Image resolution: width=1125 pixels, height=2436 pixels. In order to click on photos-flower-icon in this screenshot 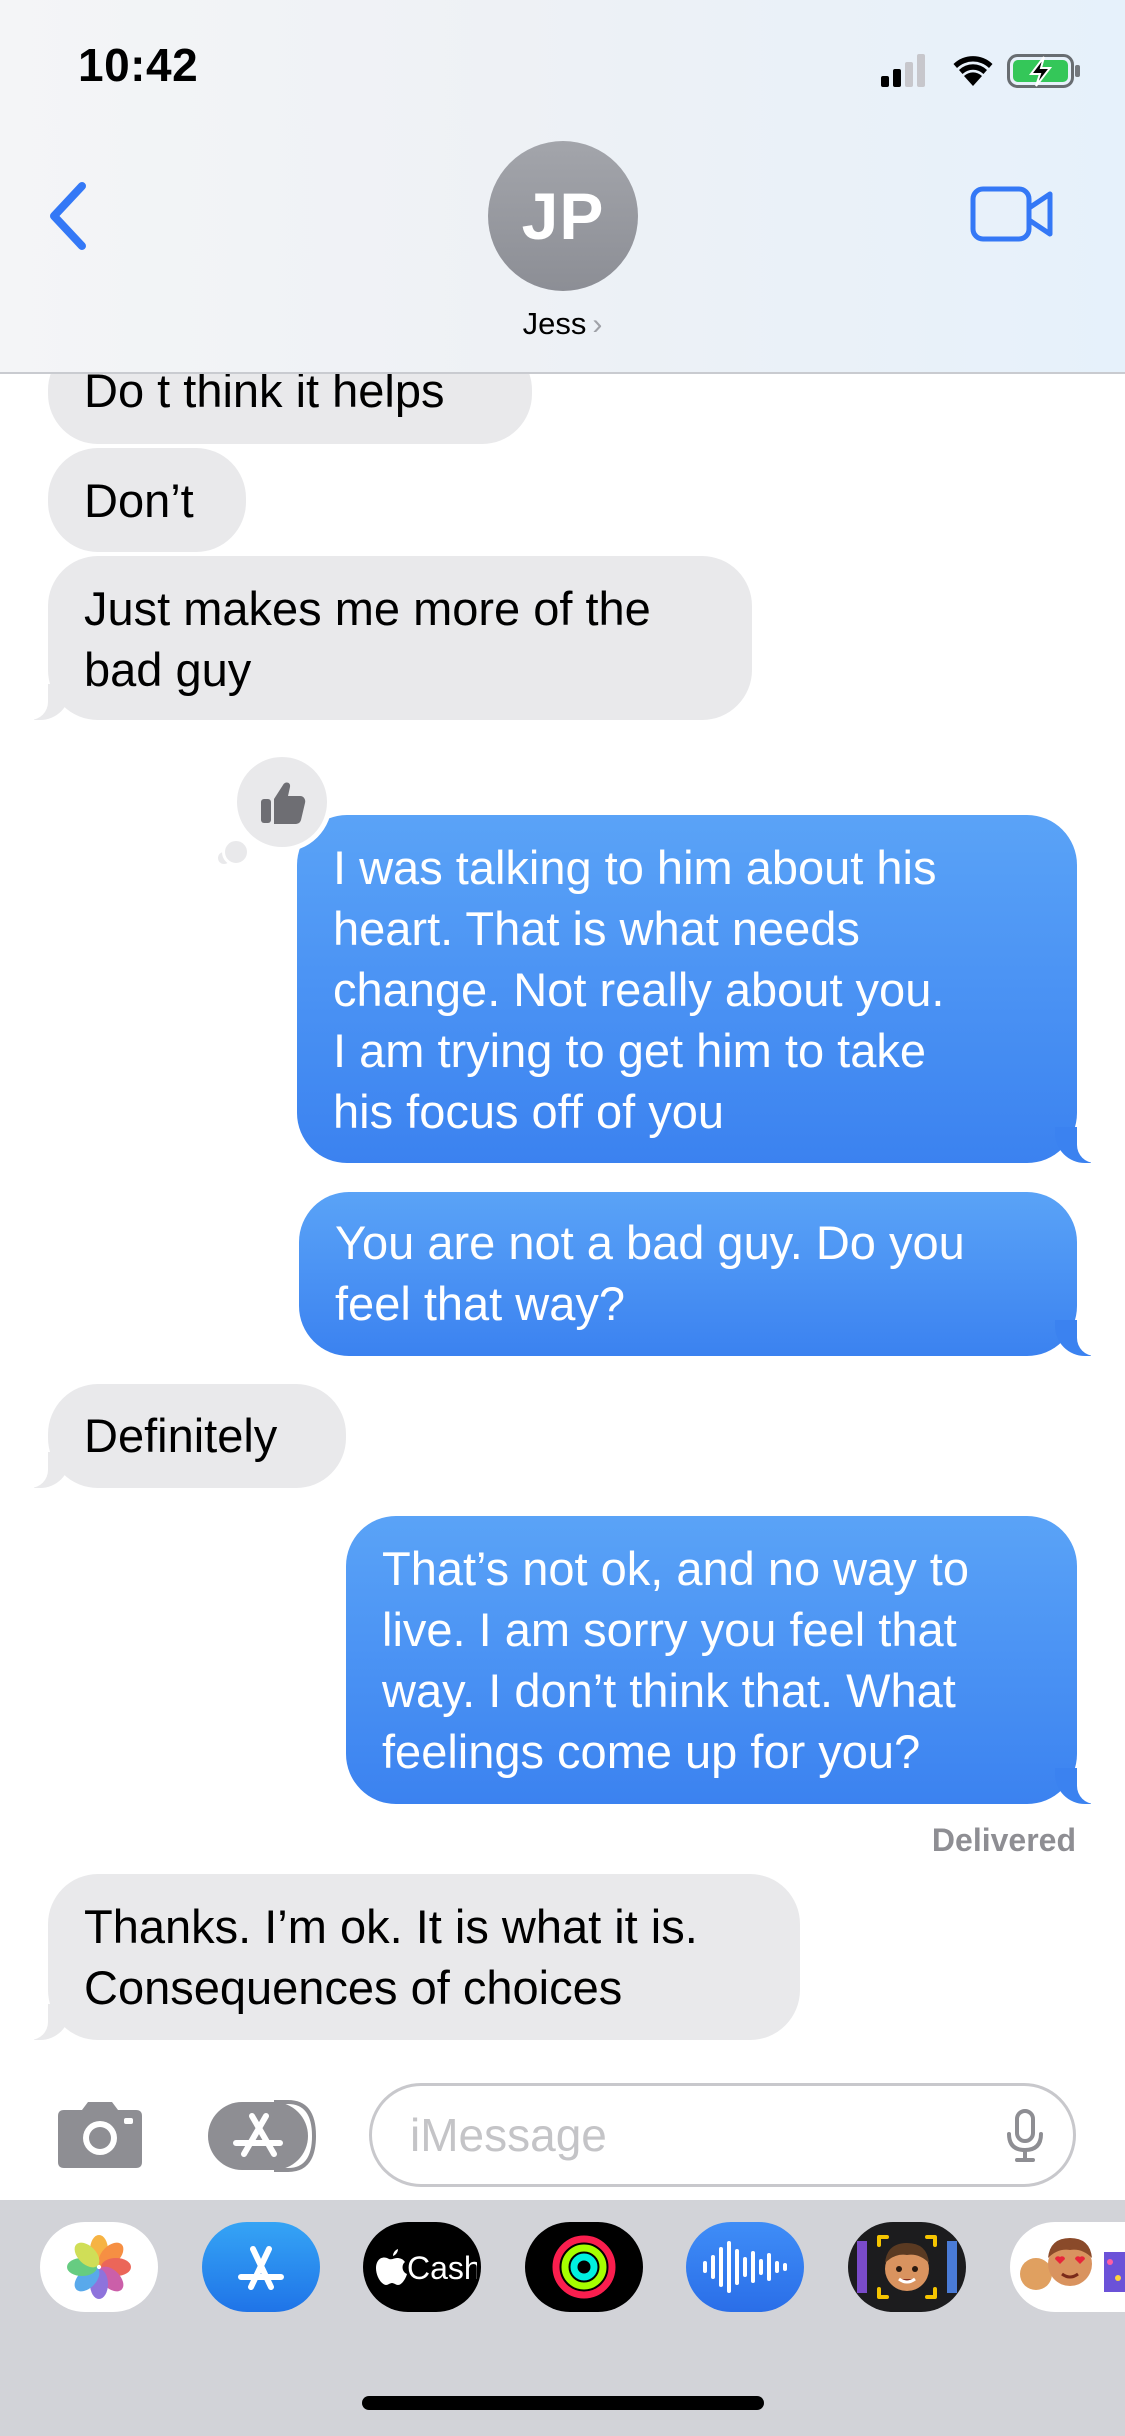, I will do `click(99, 2267)`.